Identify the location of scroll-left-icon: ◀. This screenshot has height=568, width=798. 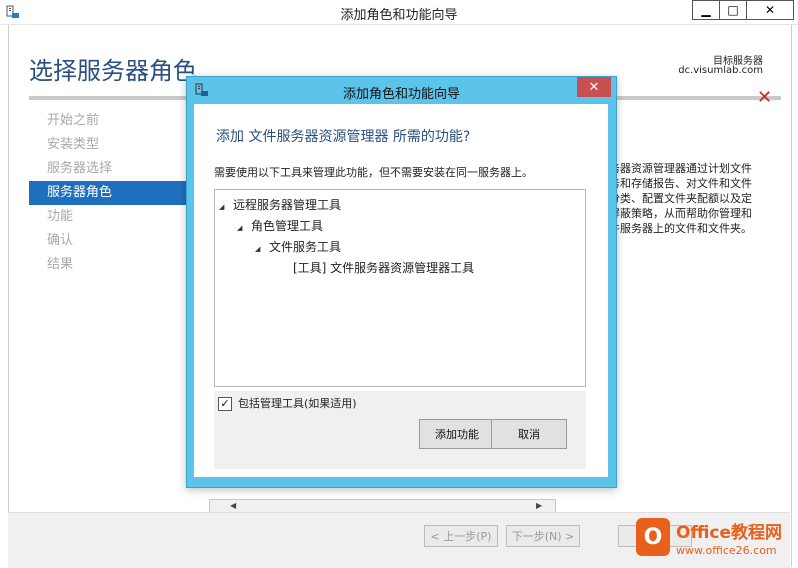
(233, 505).